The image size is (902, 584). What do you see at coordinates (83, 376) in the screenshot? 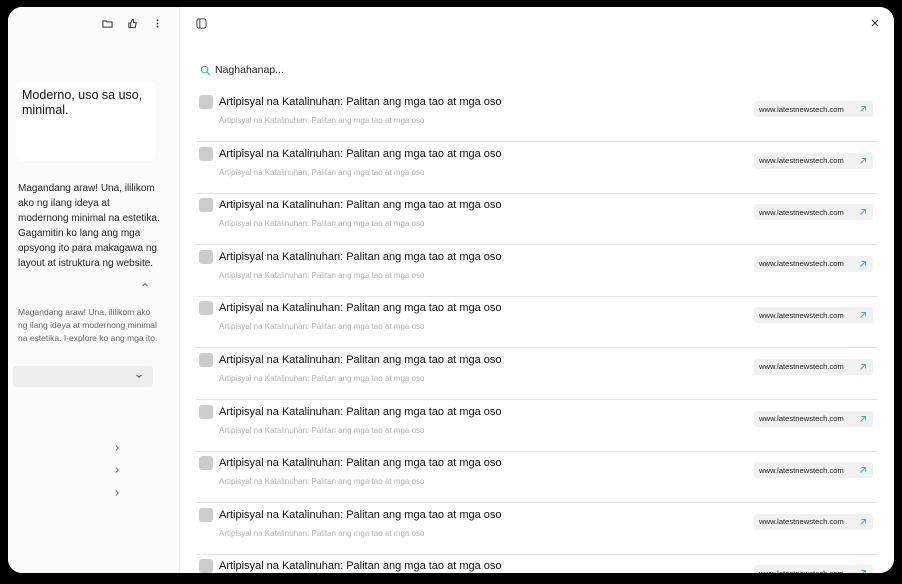
I see `option-select` at bounding box center [83, 376].